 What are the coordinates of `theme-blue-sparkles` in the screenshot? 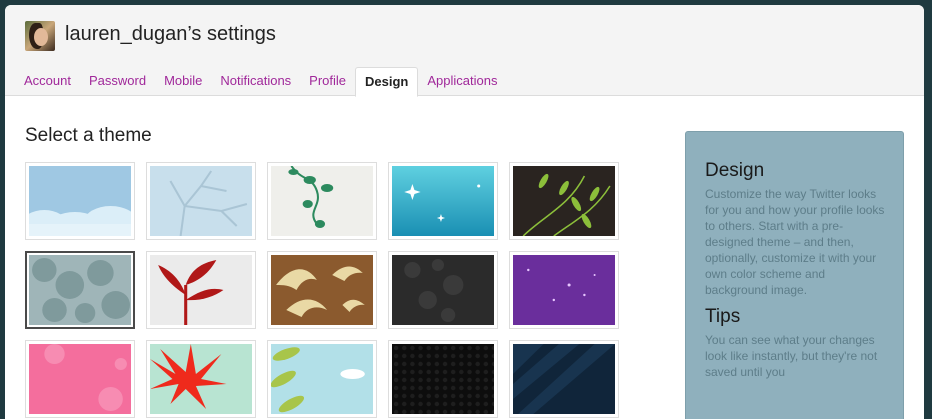 It's located at (443, 201).